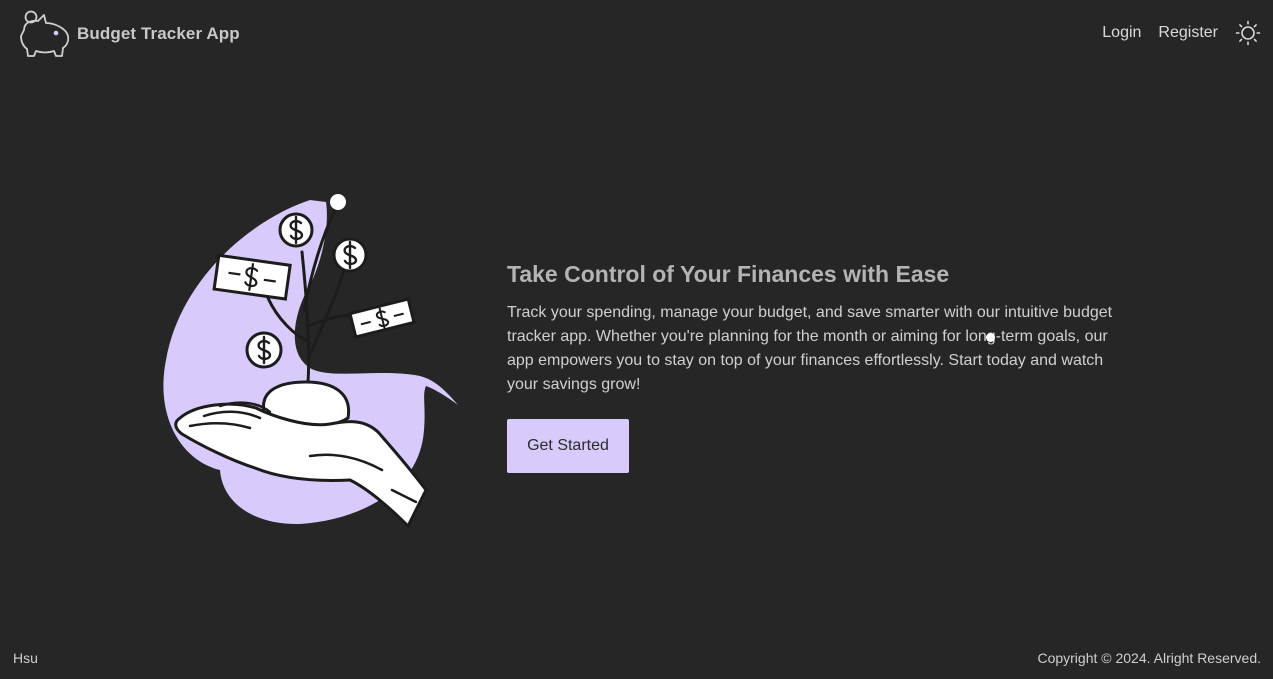  Describe the element at coordinates (45, 33) in the screenshot. I see `piggy-bank-icon` at that location.